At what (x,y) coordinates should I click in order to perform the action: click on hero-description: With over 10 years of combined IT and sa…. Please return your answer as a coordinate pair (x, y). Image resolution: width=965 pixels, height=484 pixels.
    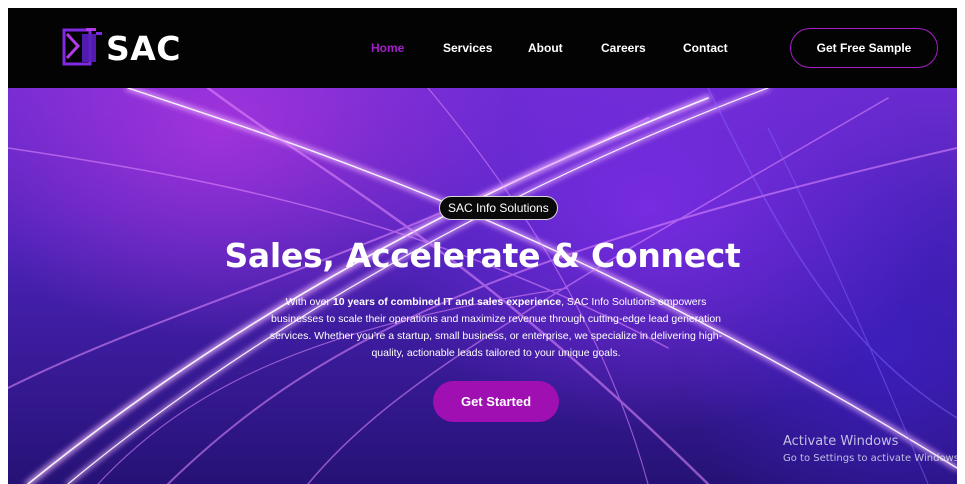
    Looking at the image, I should click on (496, 328).